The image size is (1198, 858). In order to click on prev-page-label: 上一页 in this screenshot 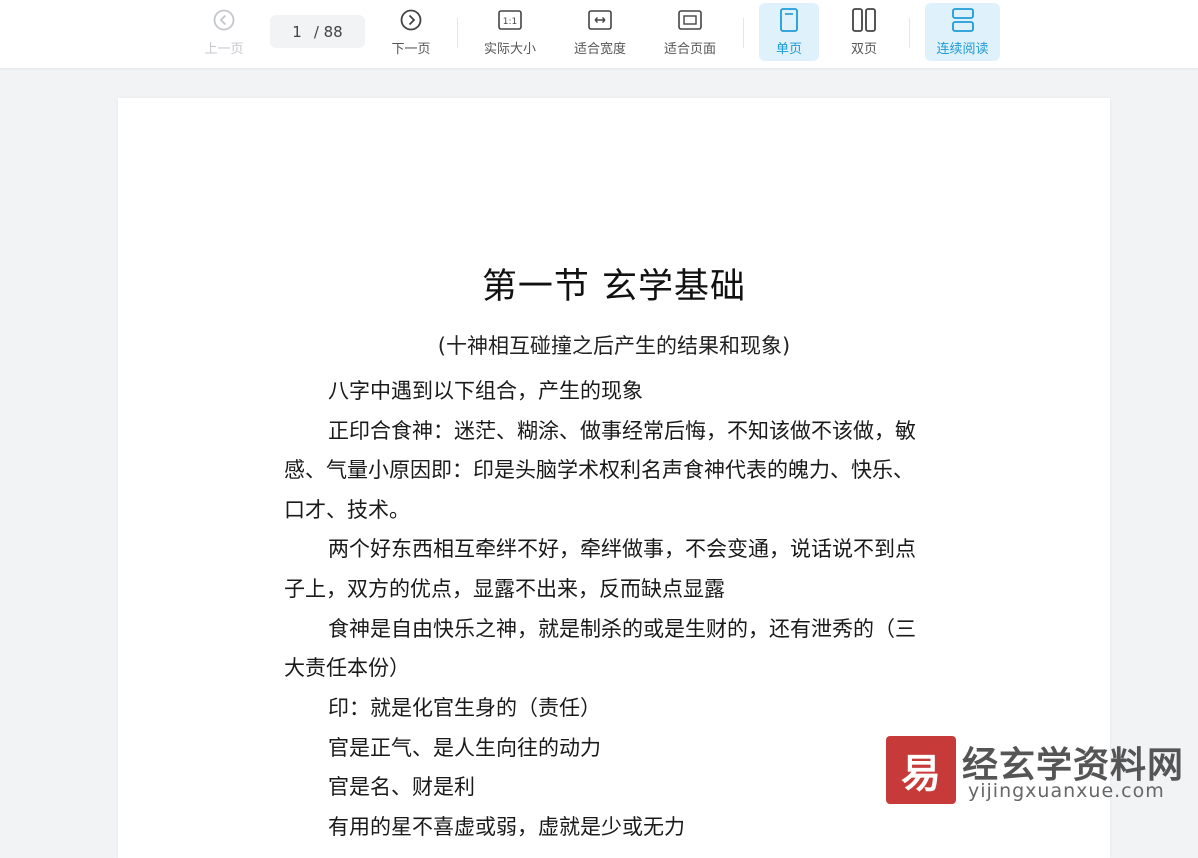, I will do `click(224, 49)`.